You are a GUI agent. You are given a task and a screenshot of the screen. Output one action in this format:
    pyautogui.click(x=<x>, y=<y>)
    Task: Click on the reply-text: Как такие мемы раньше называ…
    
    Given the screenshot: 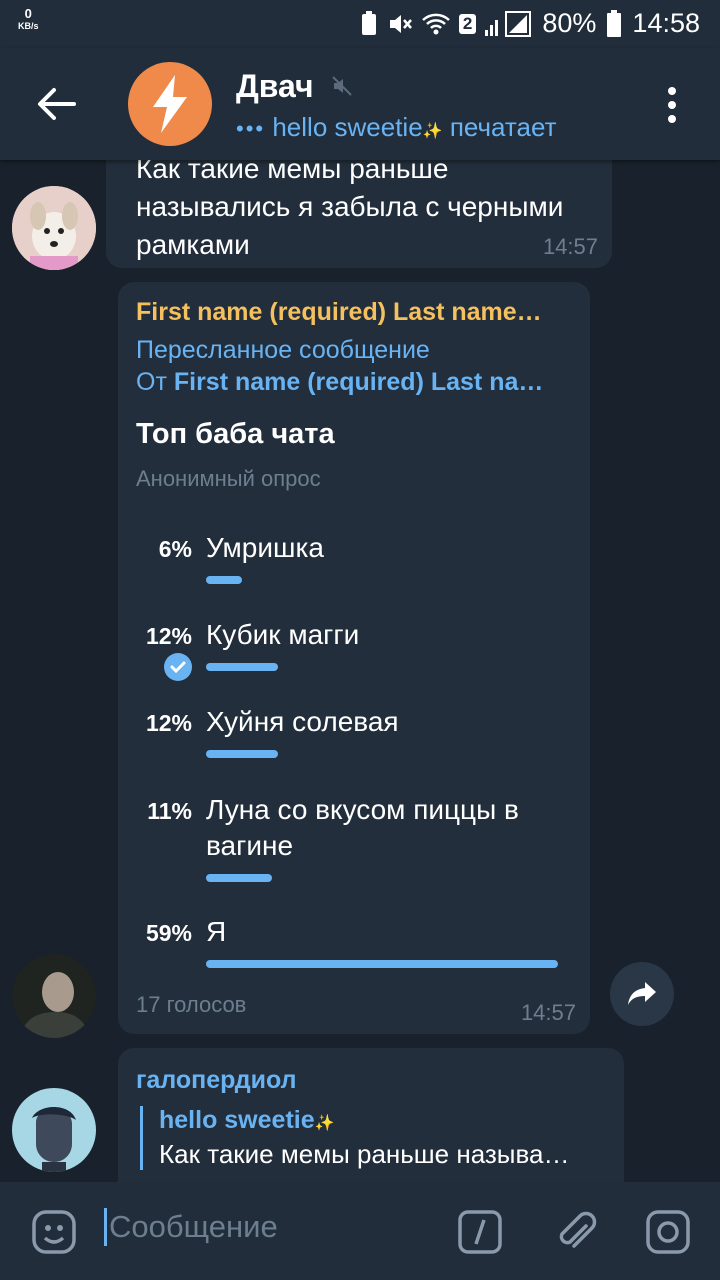 What is the action you would take?
    pyautogui.click(x=364, y=1154)
    